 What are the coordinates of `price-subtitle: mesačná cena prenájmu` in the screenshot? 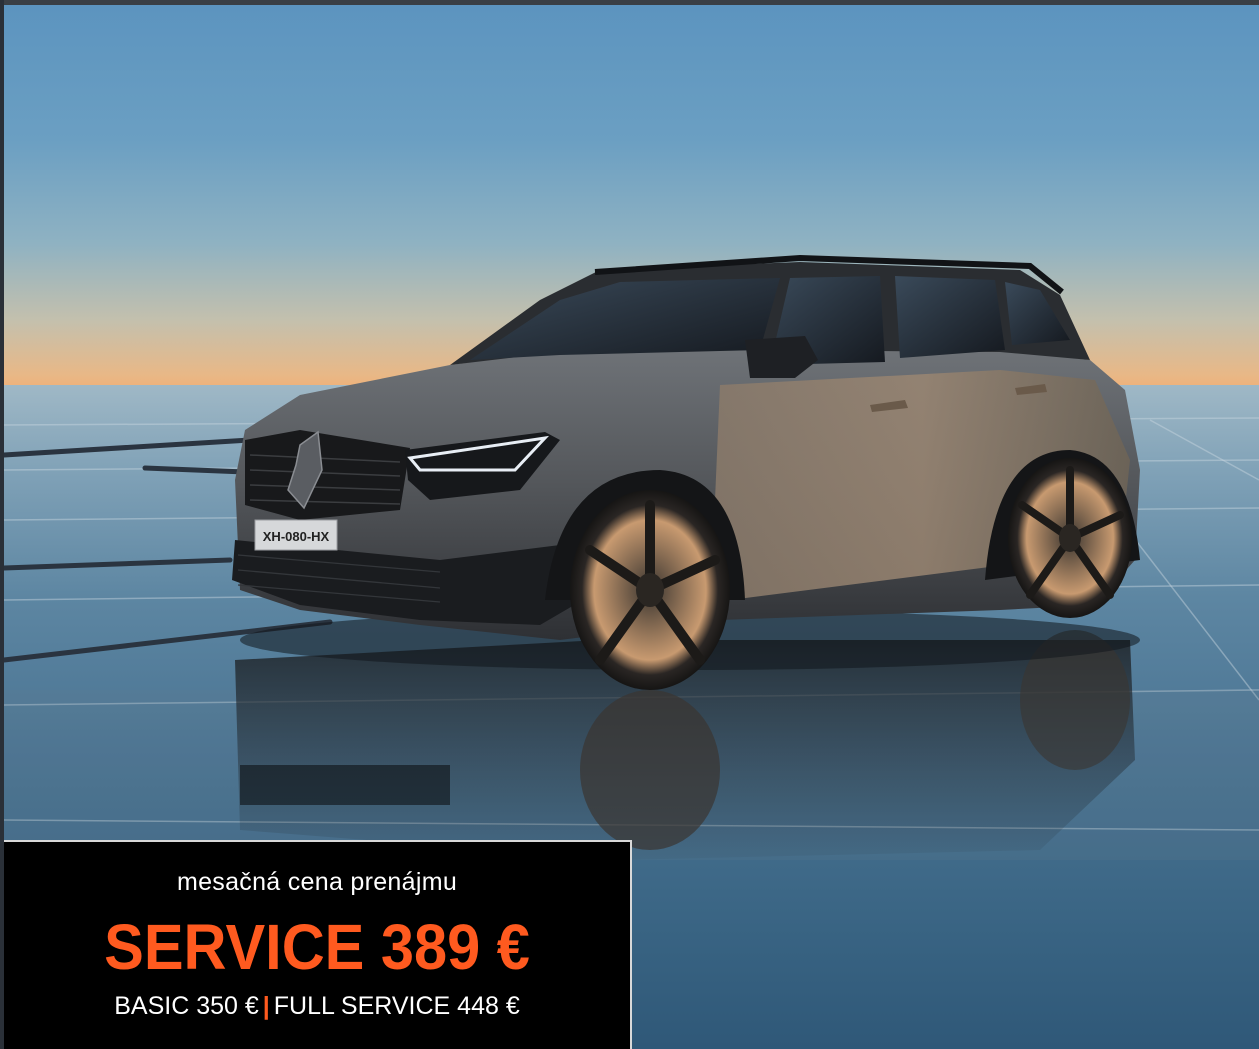 It's located at (317, 882).